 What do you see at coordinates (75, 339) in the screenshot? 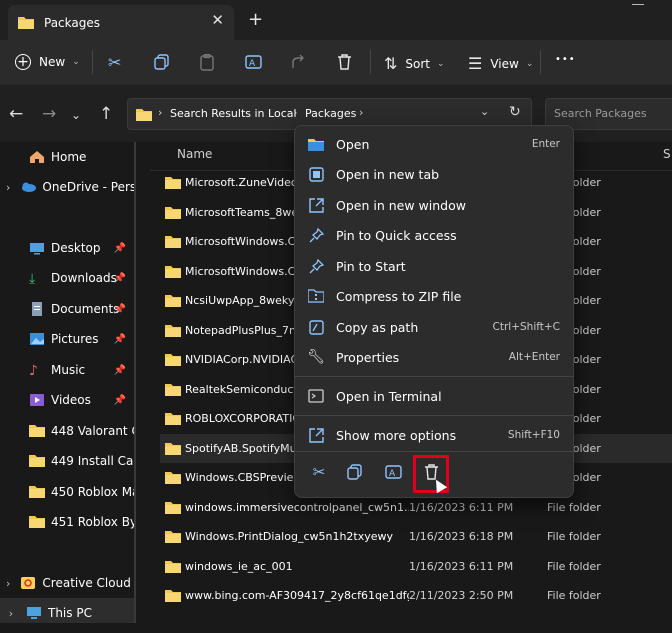
I see `sidebar-item-label: Pictures` at bounding box center [75, 339].